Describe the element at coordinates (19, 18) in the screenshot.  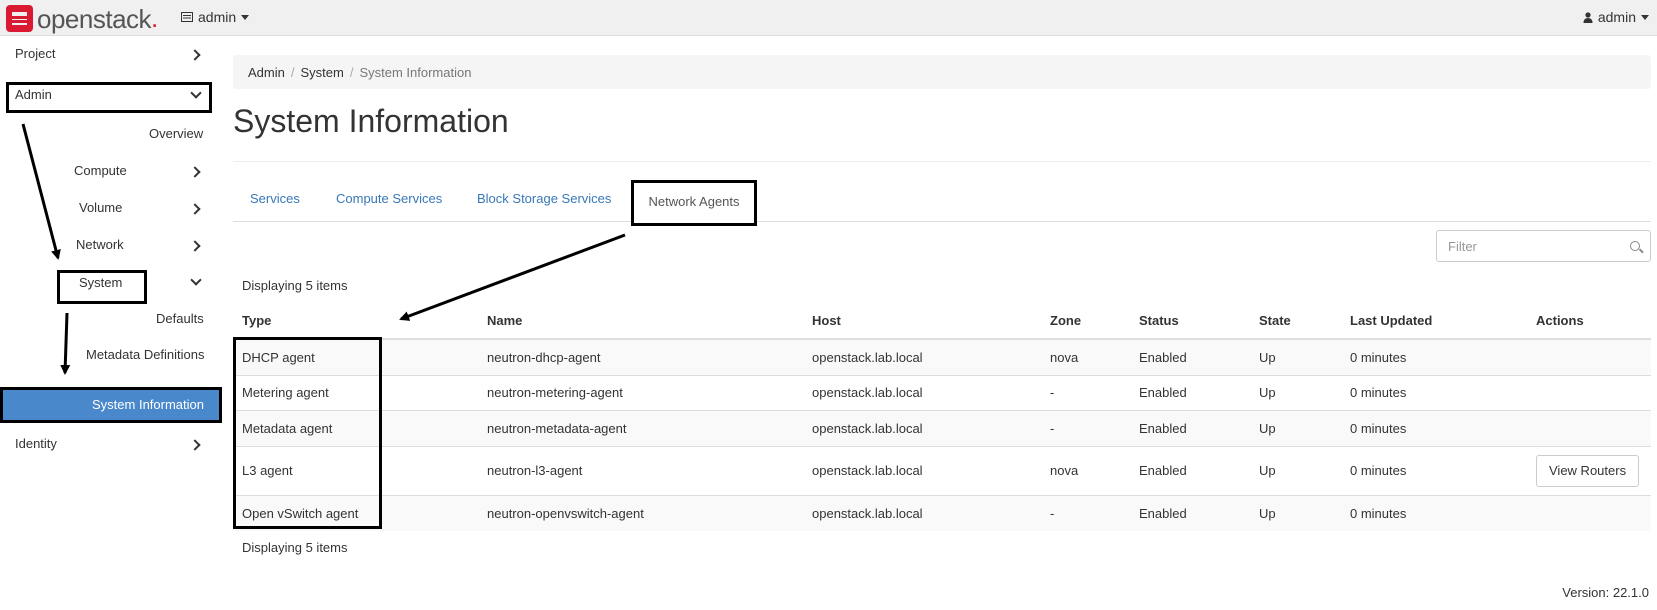
I see `openstack-logo-icon` at that location.